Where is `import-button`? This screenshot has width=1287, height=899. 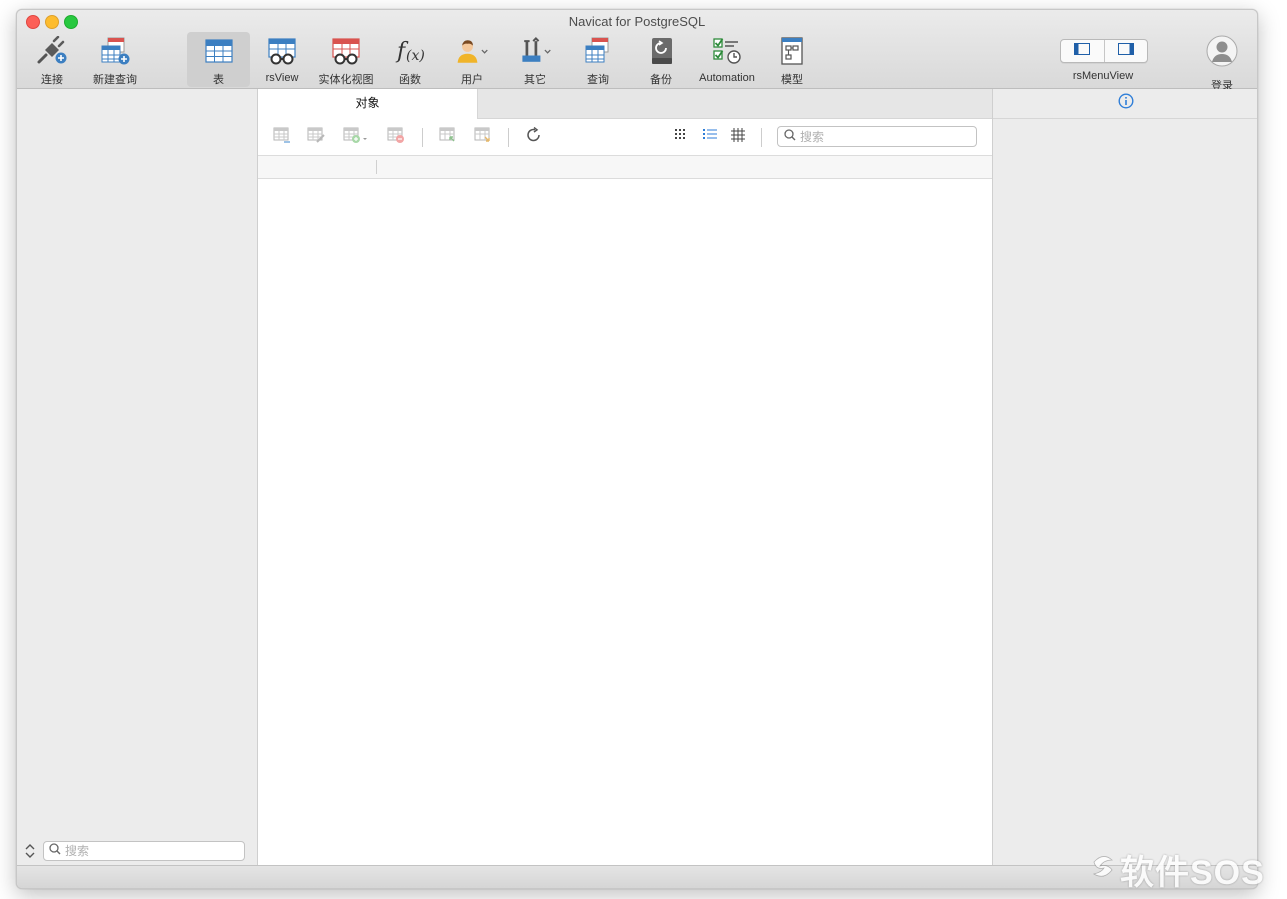 import-button is located at coordinates (448, 137).